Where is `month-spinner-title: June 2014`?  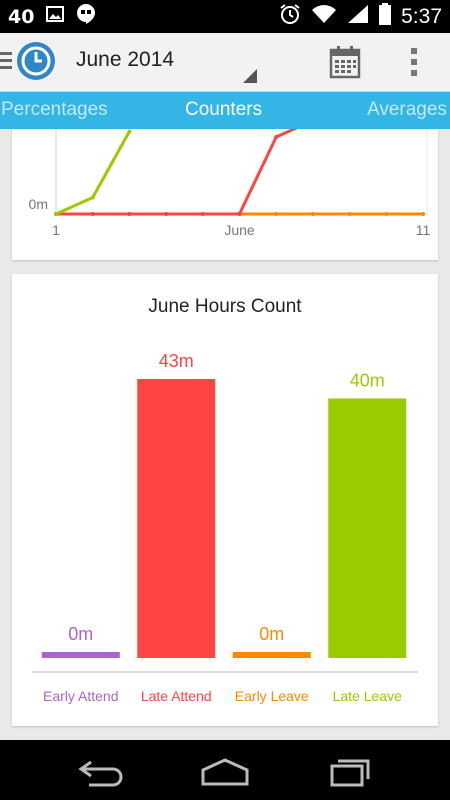 month-spinner-title: June 2014 is located at coordinates (125, 60).